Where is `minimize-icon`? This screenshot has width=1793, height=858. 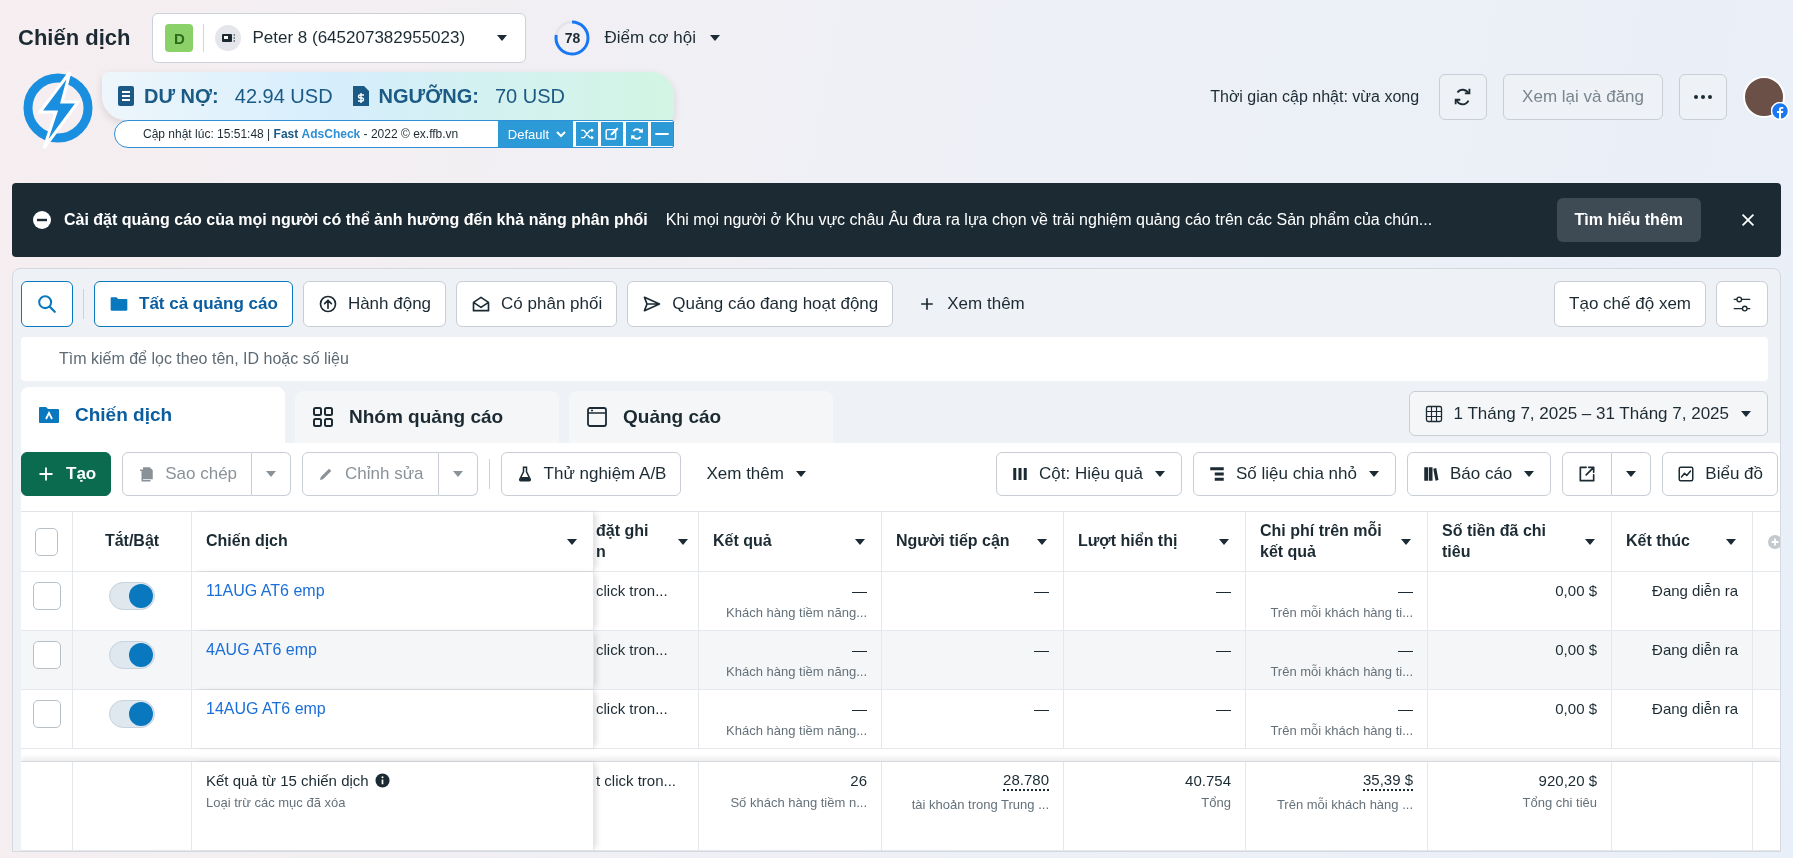 minimize-icon is located at coordinates (662, 134).